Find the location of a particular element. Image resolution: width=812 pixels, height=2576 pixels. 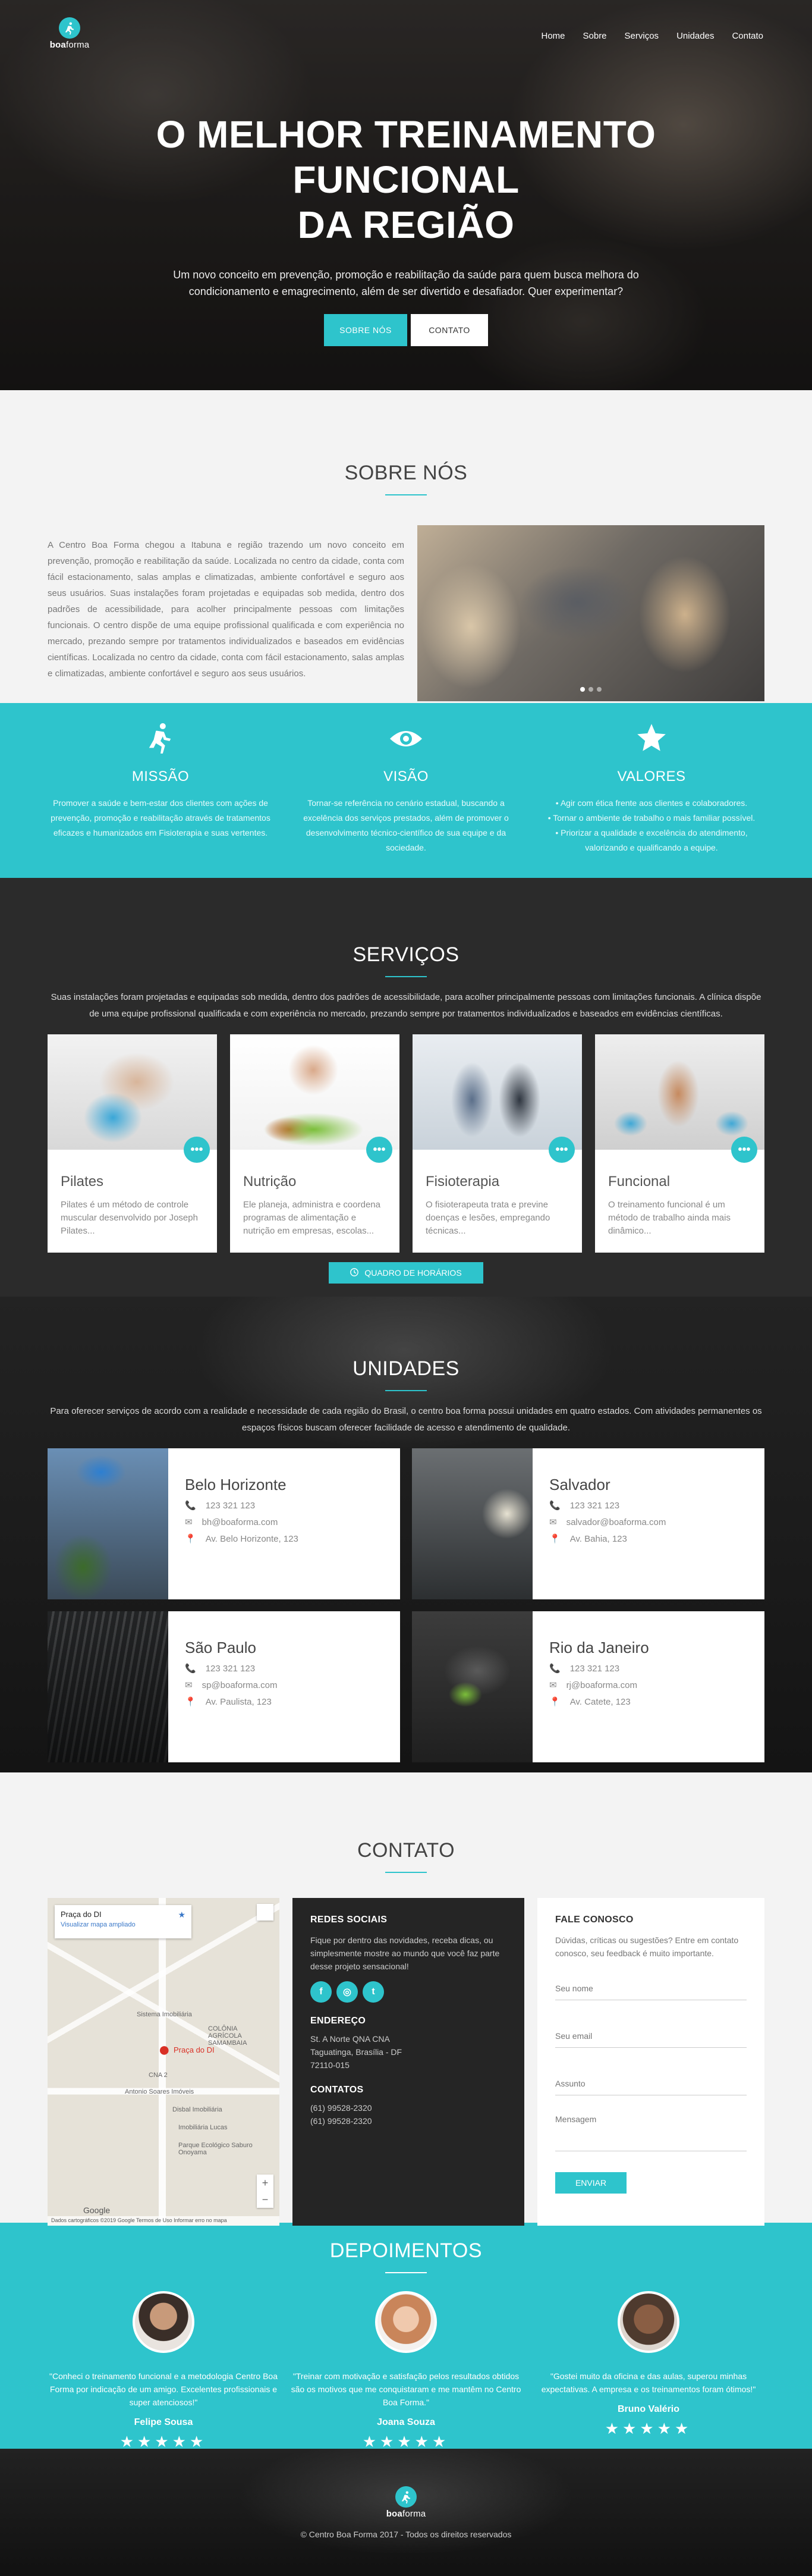

unit-name: Salvador is located at coordinates (579, 1484).